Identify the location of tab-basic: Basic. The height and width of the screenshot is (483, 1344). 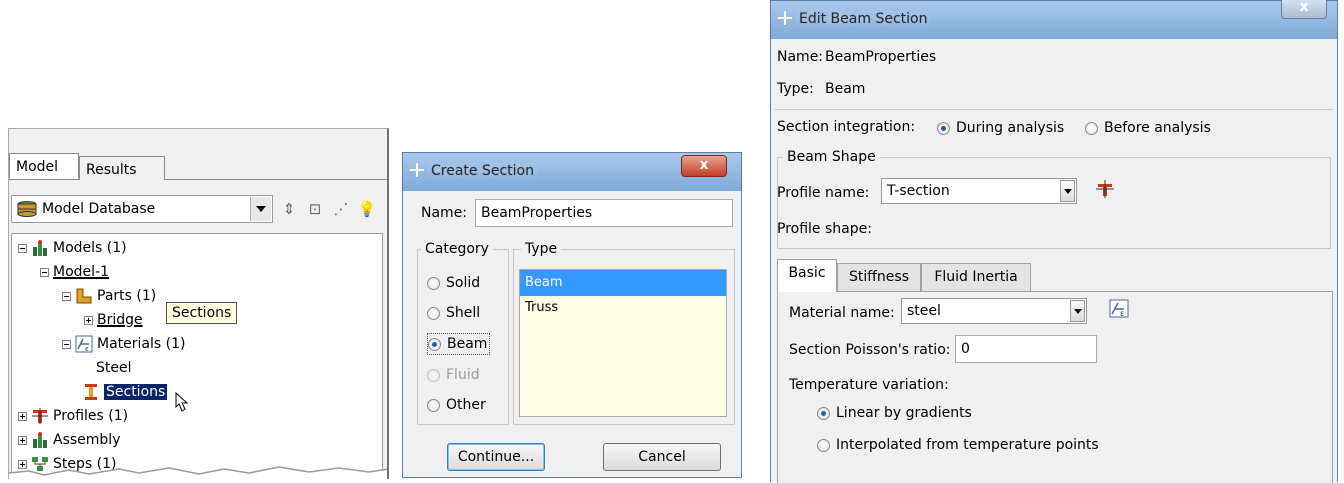
(807, 275).